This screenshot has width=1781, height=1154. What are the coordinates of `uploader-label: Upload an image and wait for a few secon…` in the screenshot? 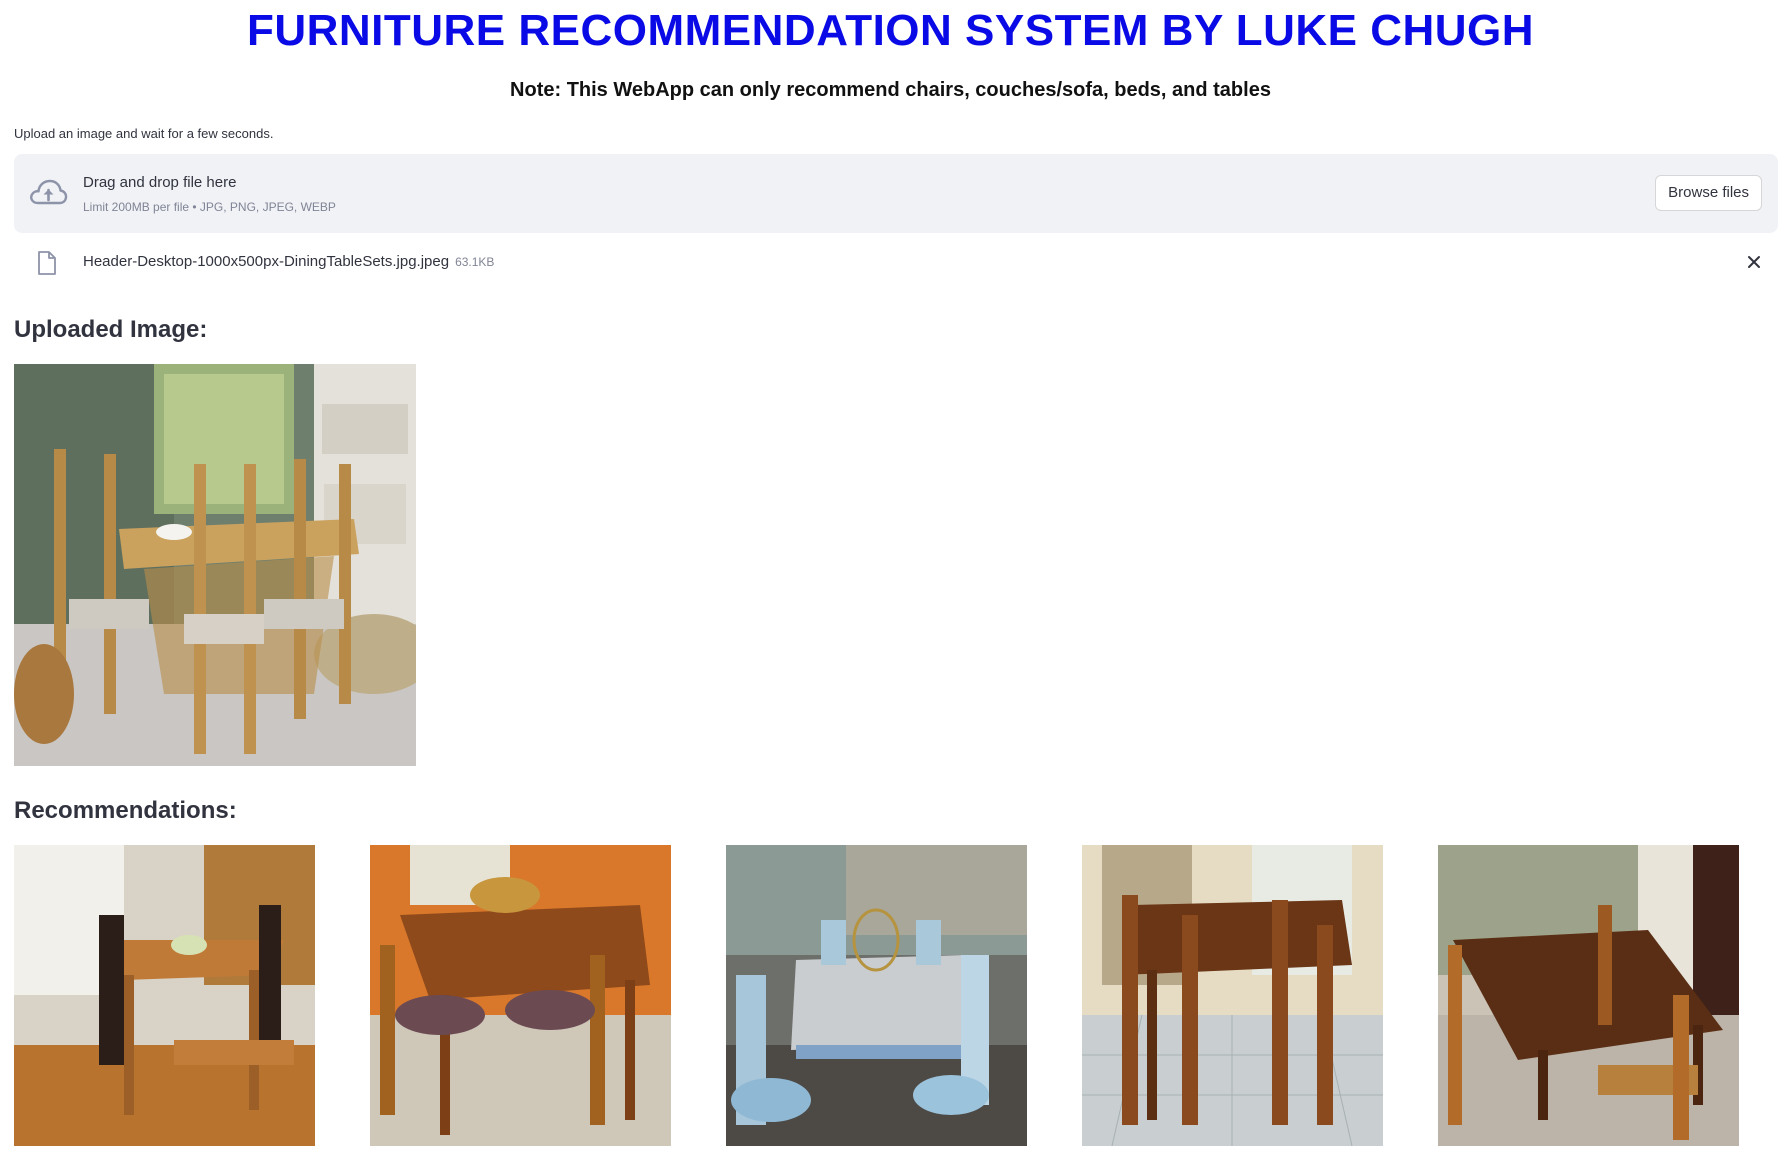 It's located at (144, 133).